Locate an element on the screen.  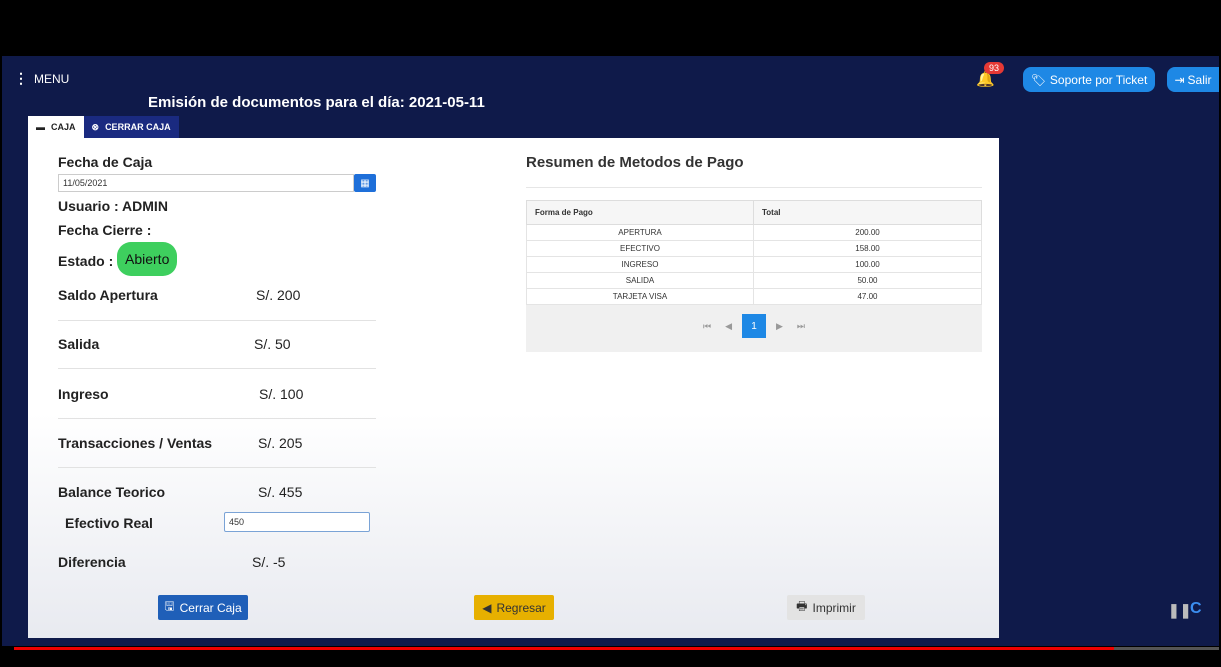
cerrar-caja-button: 🖫 Cerrar Caja is located at coordinates (203, 607).